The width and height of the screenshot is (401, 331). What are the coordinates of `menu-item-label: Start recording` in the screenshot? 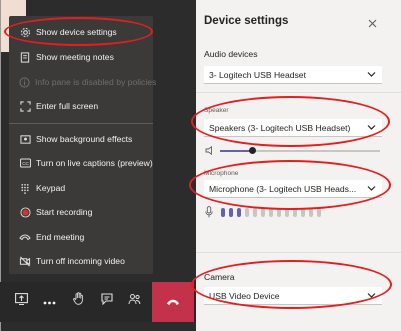 It's located at (64, 212).